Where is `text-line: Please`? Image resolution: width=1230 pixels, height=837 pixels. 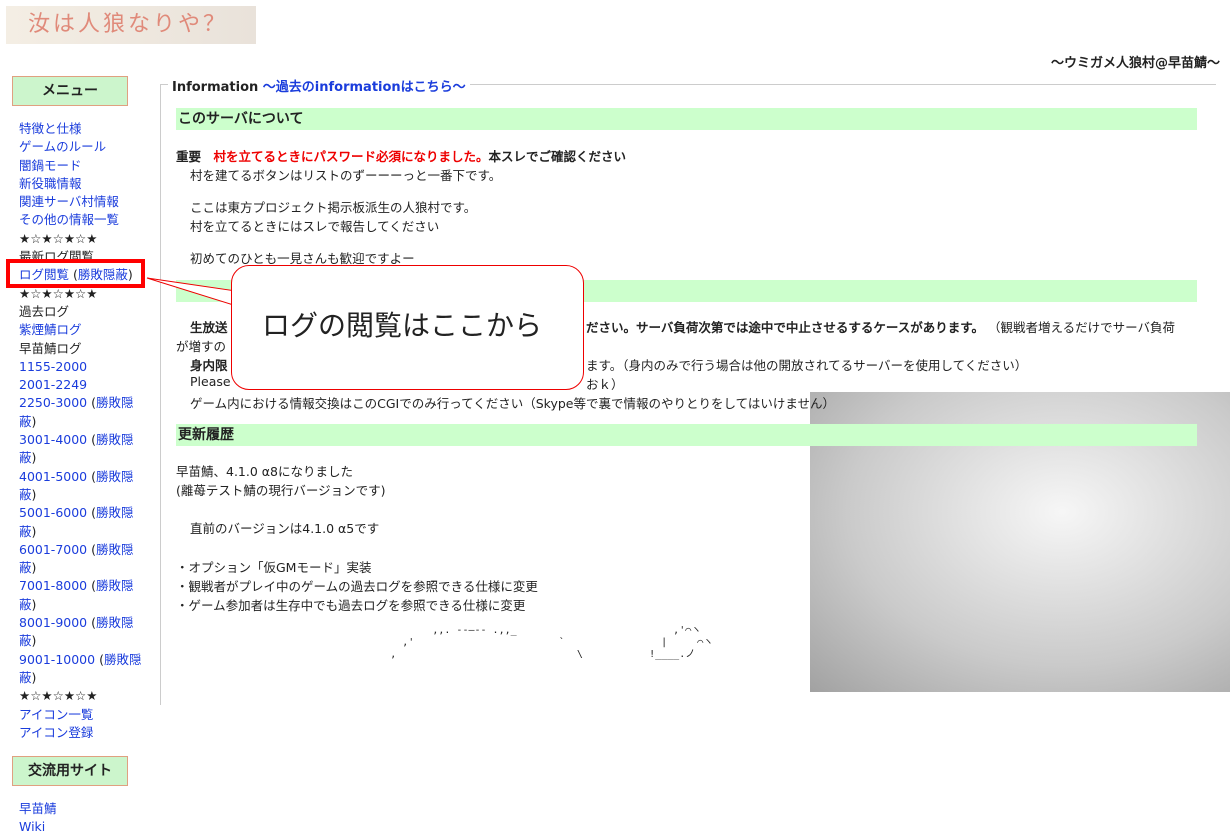
text-line: Please is located at coordinates (210, 381).